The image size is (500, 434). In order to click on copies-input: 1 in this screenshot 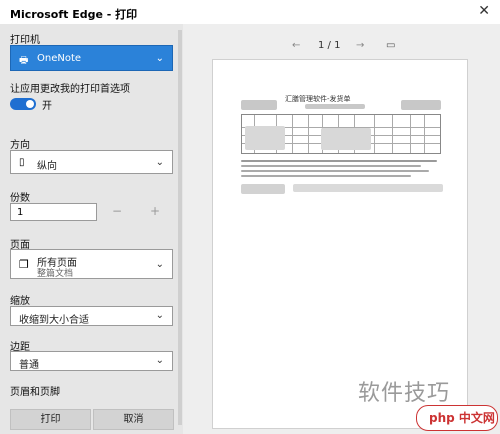, I will do `click(53, 212)`.